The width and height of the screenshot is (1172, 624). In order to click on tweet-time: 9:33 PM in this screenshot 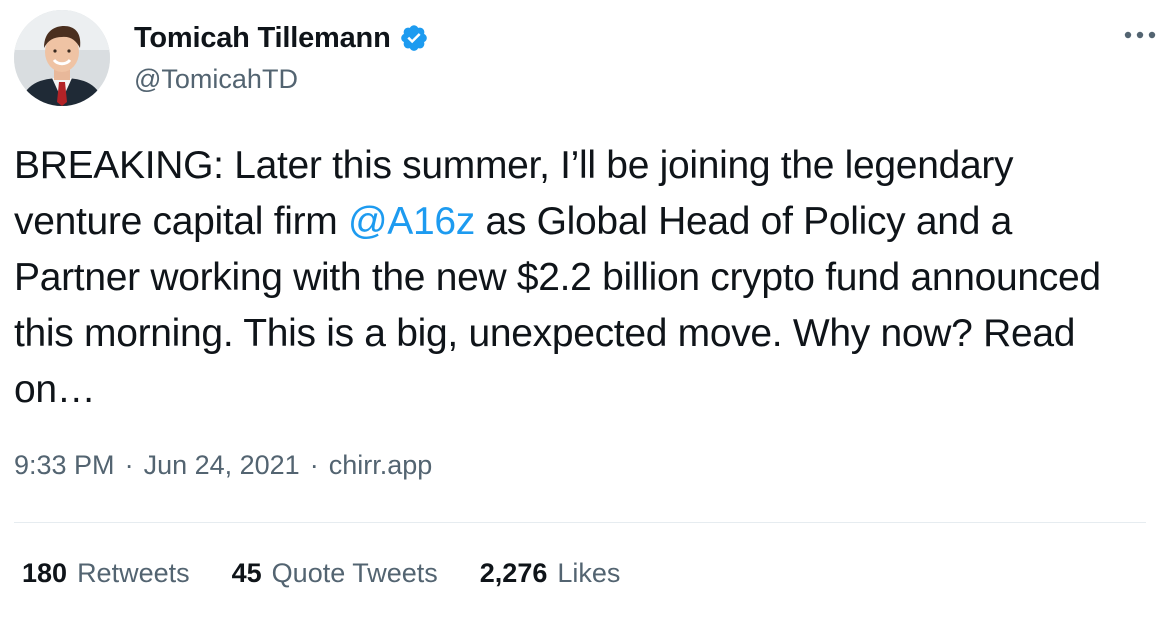, I will do `click(64, 465)`.